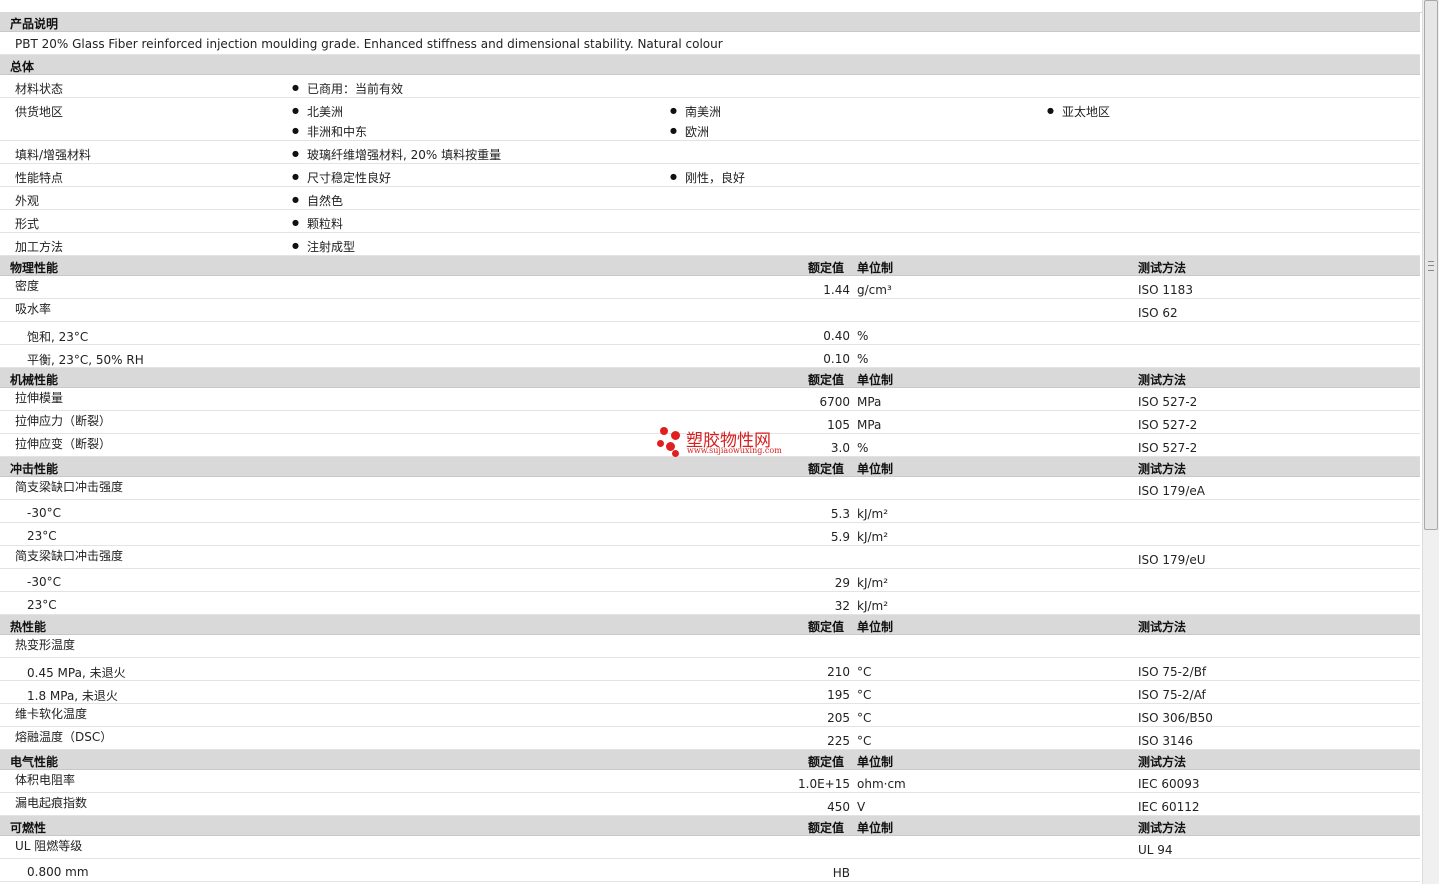 Image resolution: width=1439 pixels, height=884 pixels. Describe the element at coordinates (1172, 695) in the screenshot. I see `row-method: ISO 75-2/Af` at that location.